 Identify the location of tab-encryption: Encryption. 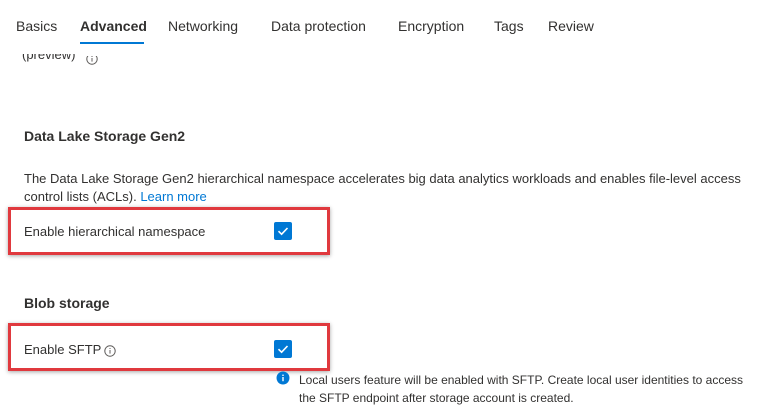
(431, 26).